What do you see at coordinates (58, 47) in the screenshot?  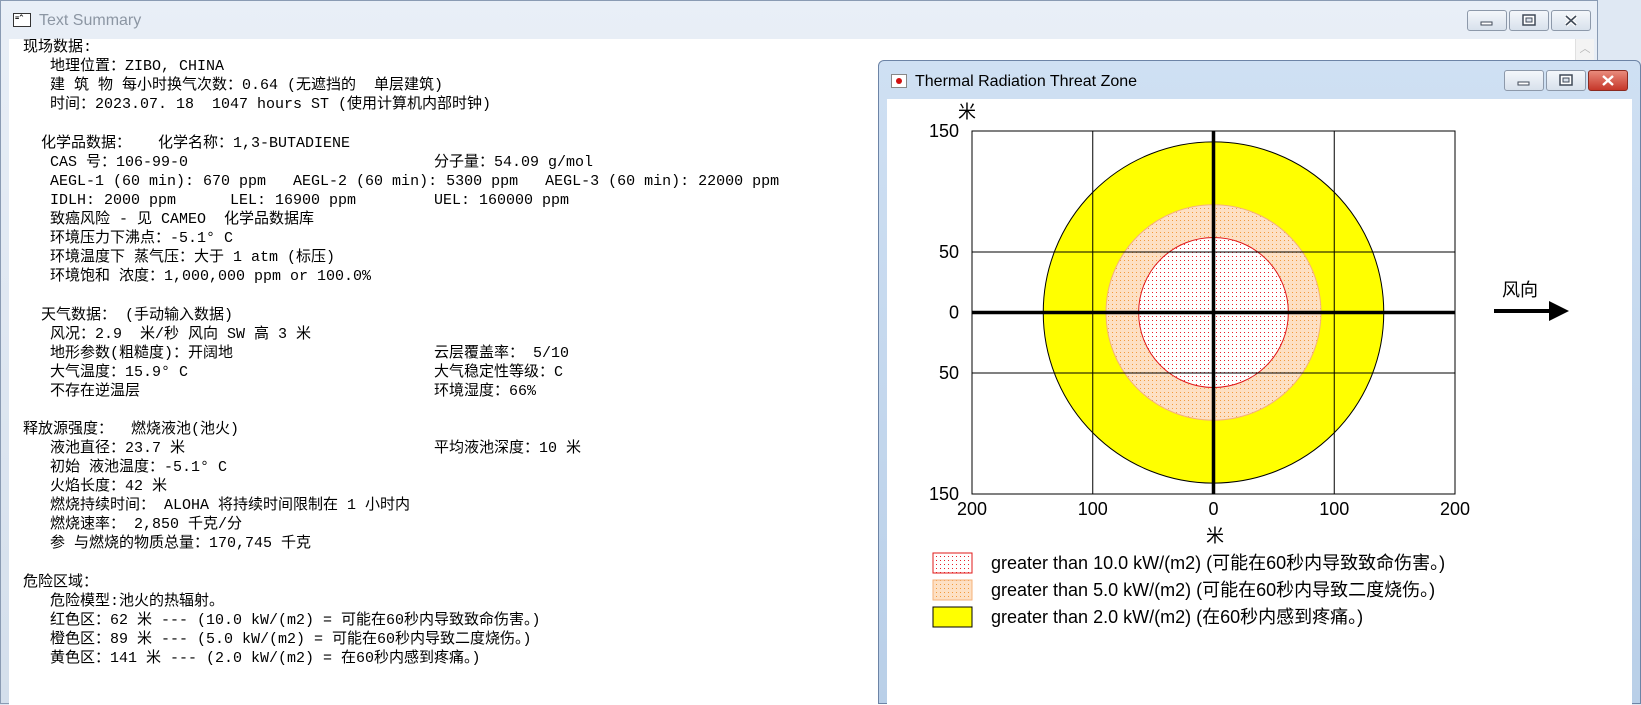 I see `summary-line: 现场数据:` at bounding box center [58, 47].